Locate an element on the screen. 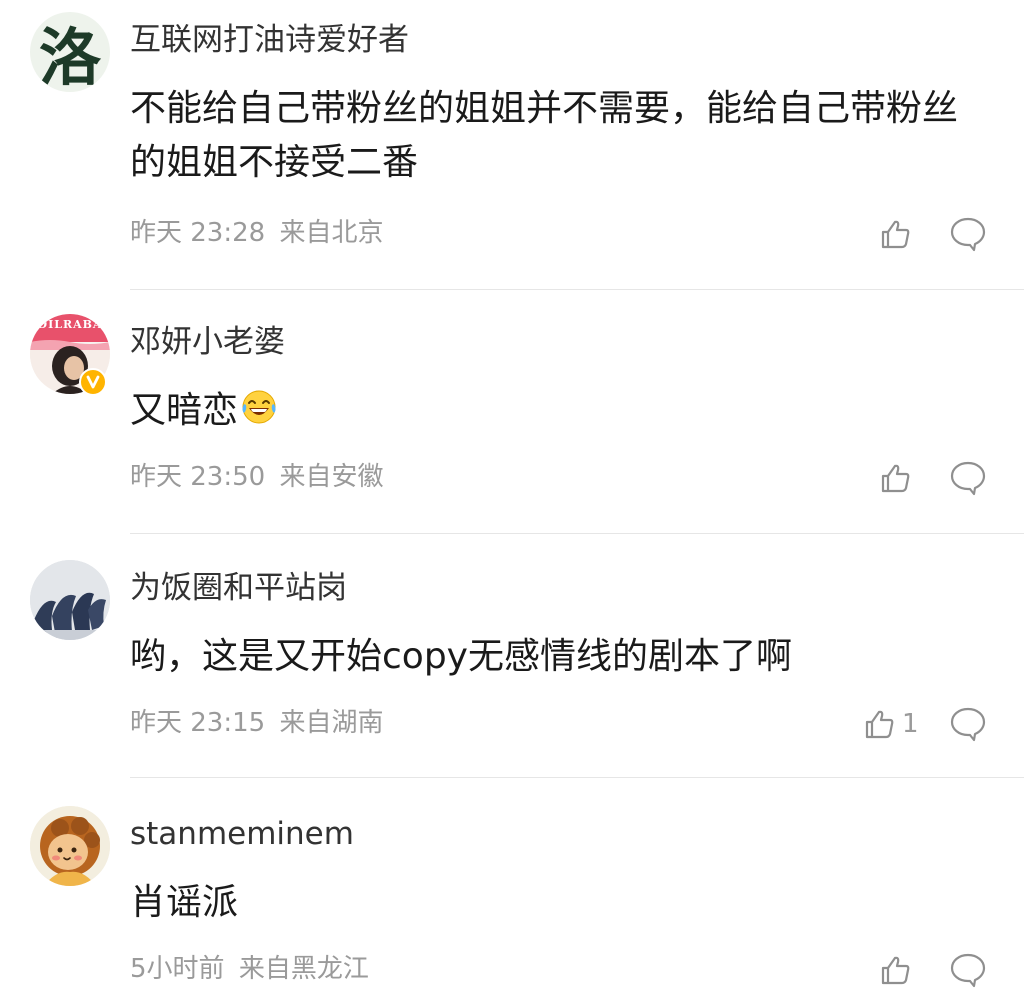 The image size is (1024, 998). comment-text: 不能给自己带粉丝的姐姐并不需要，能给自己带粉丝的姐姐不接受二番 is located at coordinates (544, 135).